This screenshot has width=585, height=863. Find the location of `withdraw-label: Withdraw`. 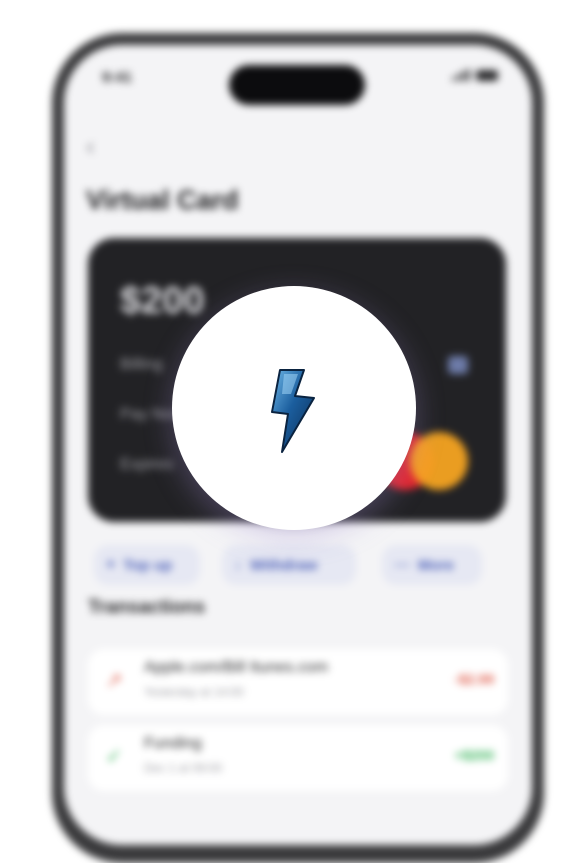

withdraw-label: Withdraw is located at coordinates (284, 565).